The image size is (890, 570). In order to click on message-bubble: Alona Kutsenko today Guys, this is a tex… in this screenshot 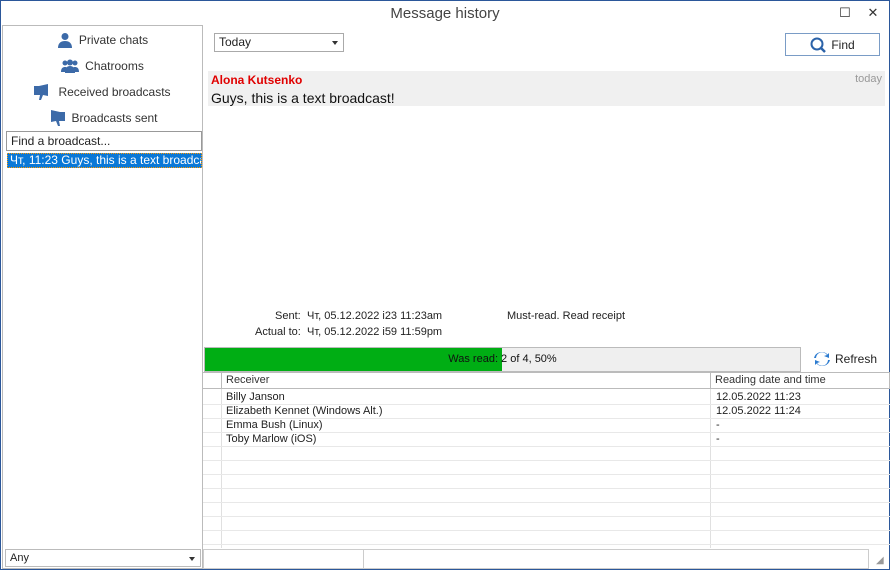, I will do `click(546, 88)`.